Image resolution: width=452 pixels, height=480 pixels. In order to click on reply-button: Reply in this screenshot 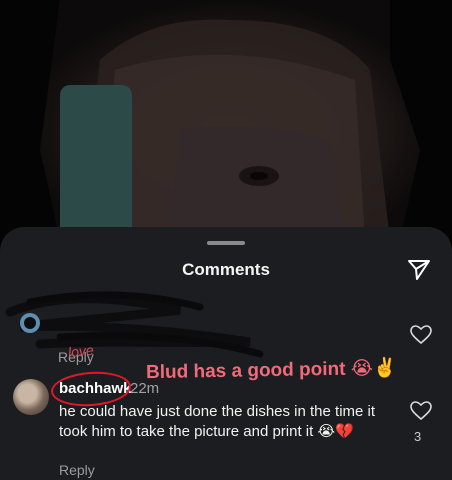, I will do `click(77, 470)`.